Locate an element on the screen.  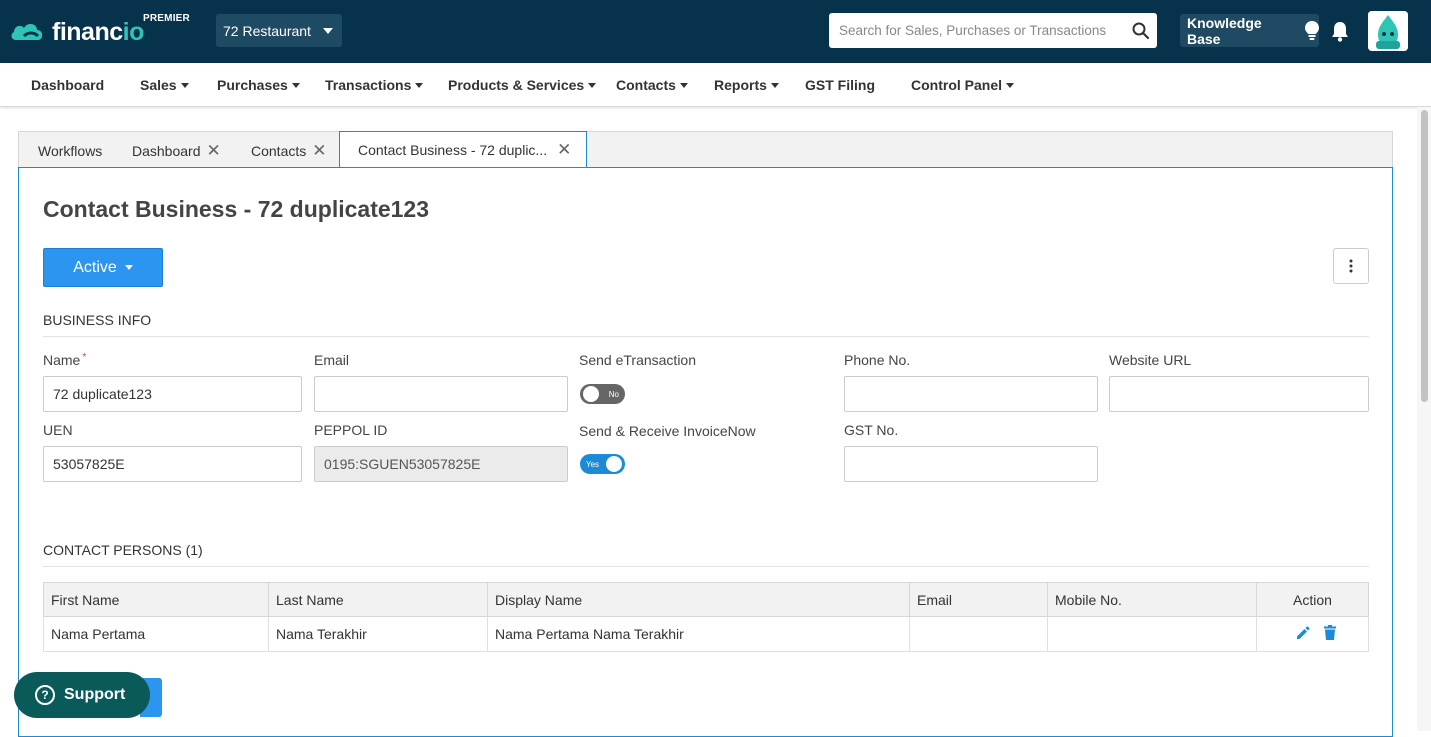
nav-sales: Sales is located at coordinates (164, 85).